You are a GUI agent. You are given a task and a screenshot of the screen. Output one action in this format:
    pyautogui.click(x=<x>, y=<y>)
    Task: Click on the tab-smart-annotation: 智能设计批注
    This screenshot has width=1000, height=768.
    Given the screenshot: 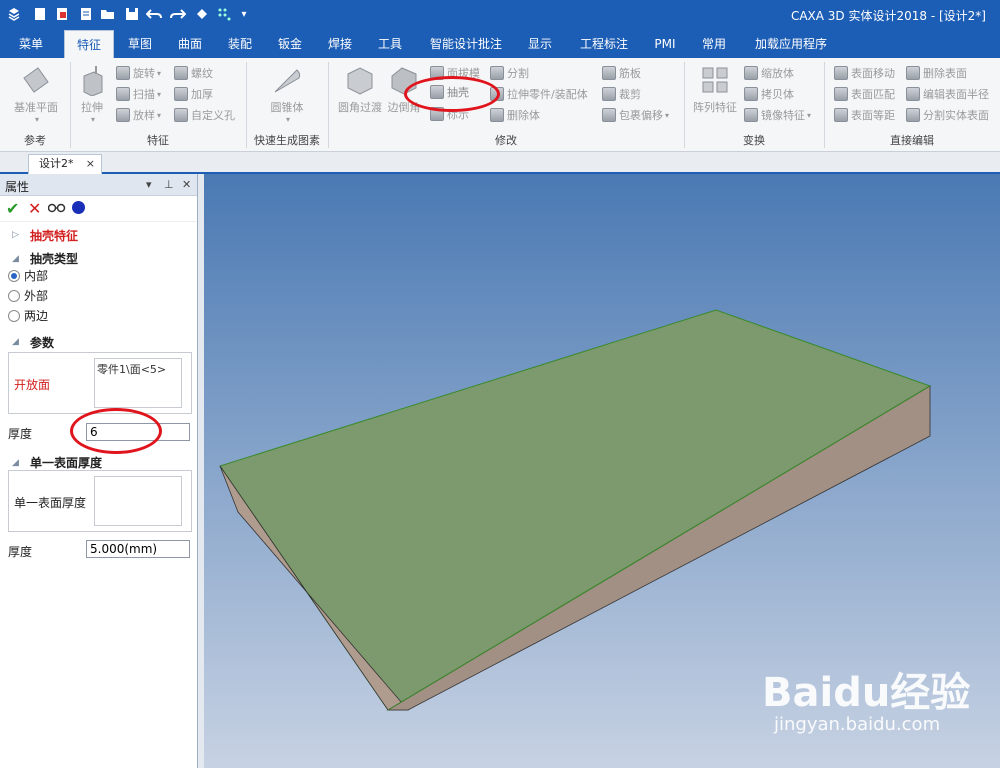 What is the action you would take?
    pyautogui.click(x=466, y=44)
    